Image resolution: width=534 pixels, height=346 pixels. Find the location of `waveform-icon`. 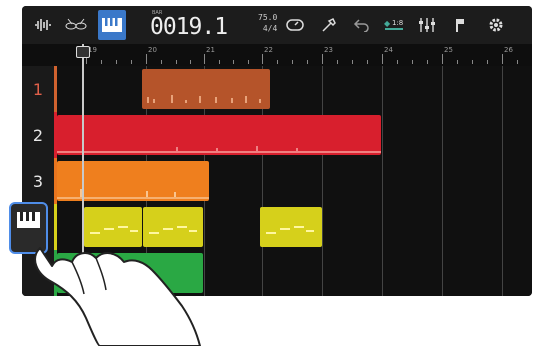

waveform-icon is located at coordinates (43, 25).